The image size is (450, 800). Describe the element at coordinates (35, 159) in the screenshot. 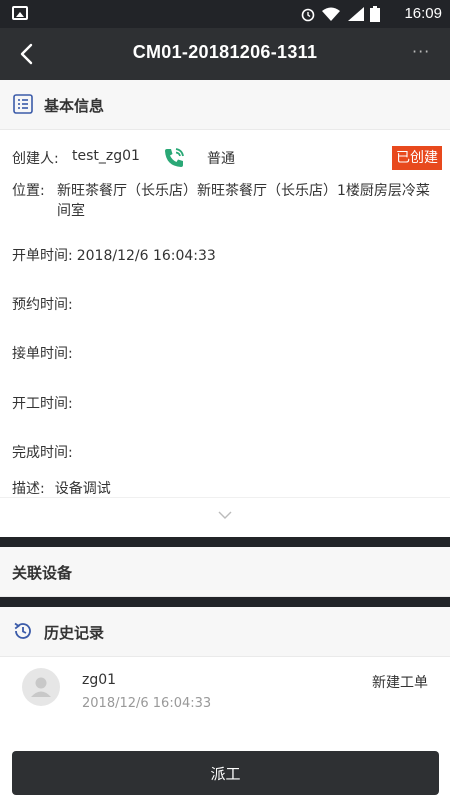

I see `creator-label: 创建人:` at that location.